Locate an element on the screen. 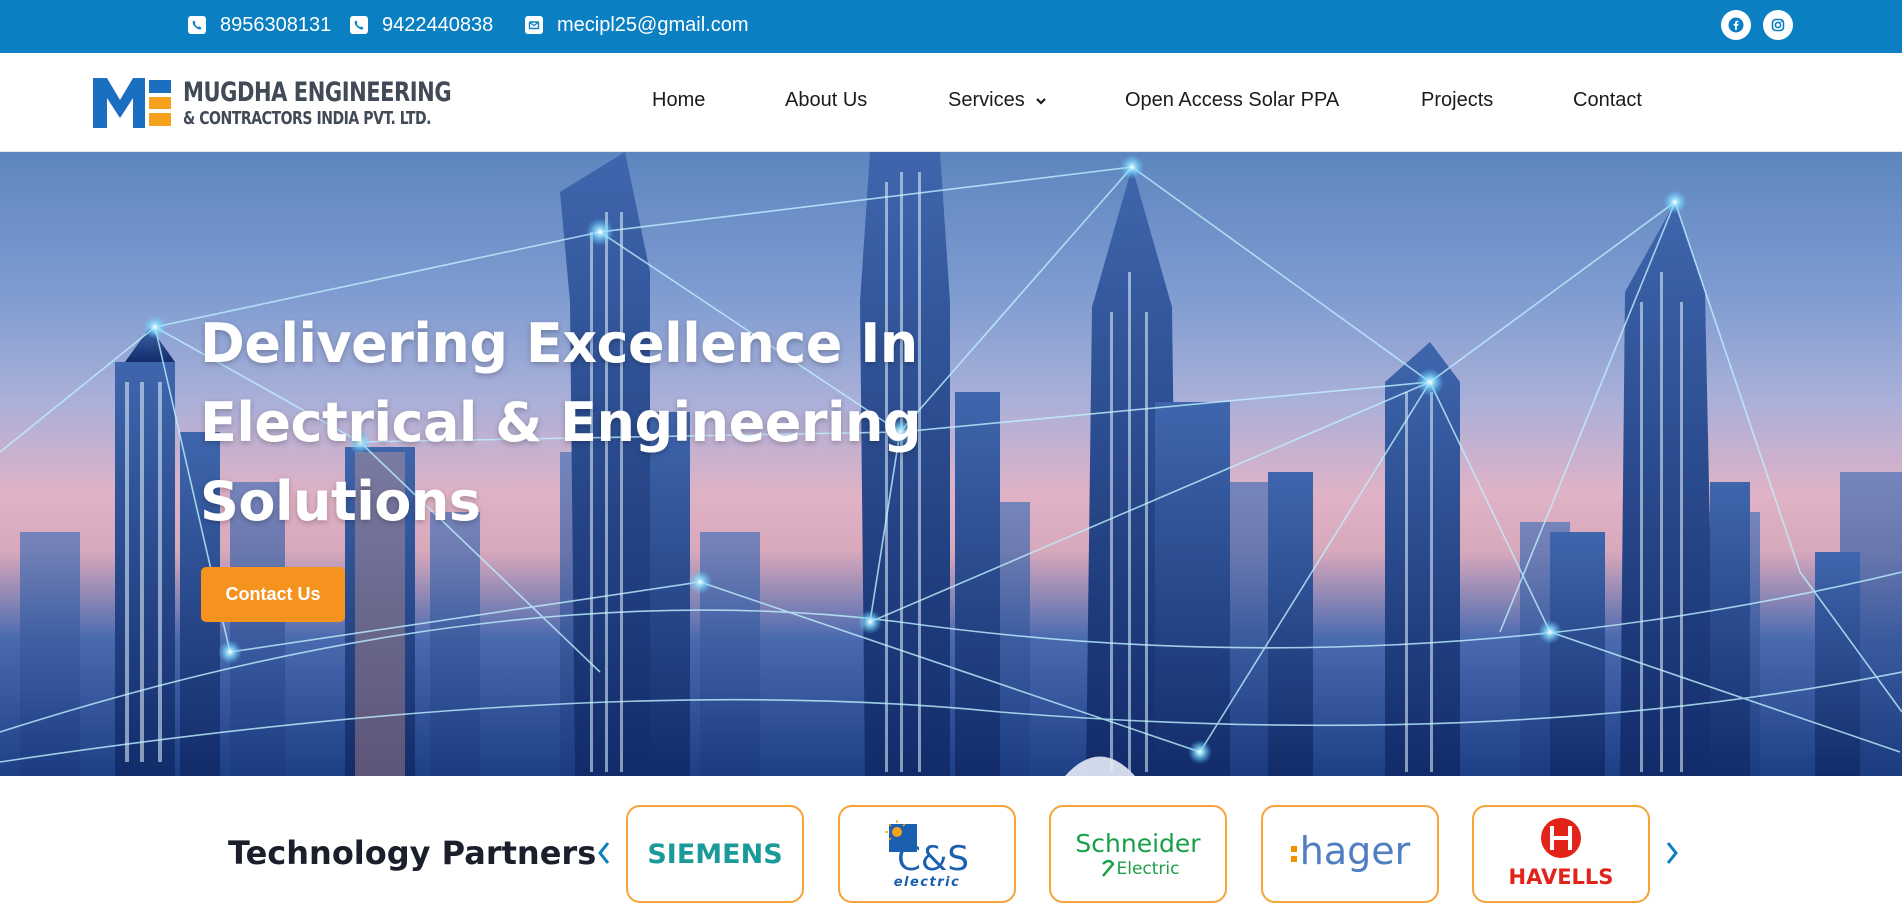  facebook-link is located at coordinates (1736, 25).